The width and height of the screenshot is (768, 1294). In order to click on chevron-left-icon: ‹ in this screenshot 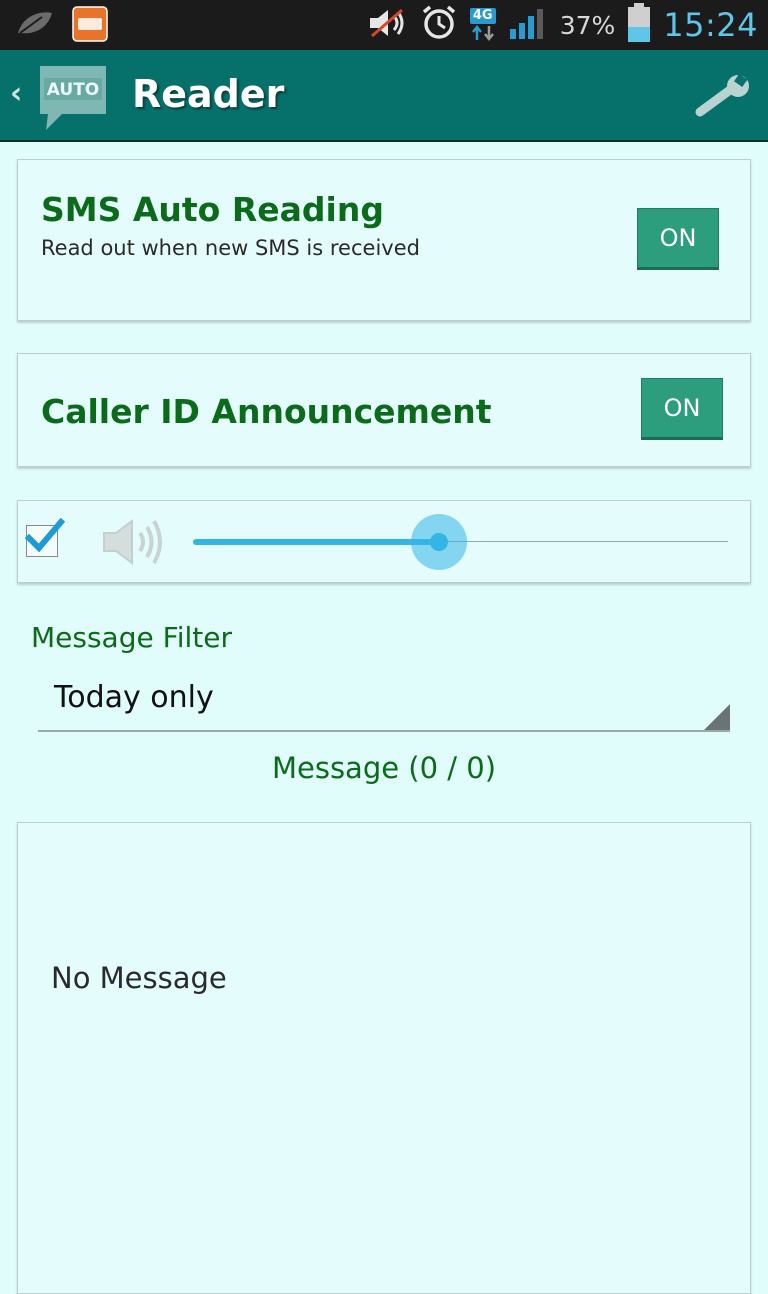, I will do `click(16, 93)`.